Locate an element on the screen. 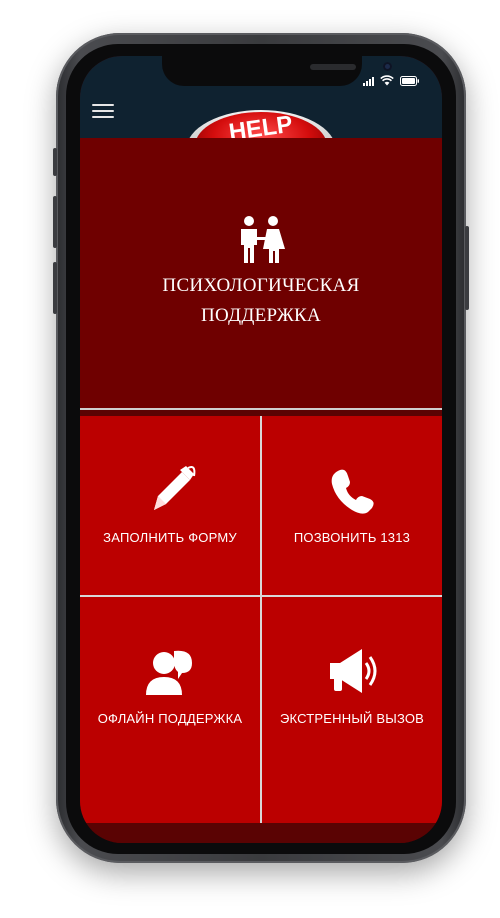 The width and height of the screenshot is (500, 918). speaker-grille is located at coordinates (333, 67).